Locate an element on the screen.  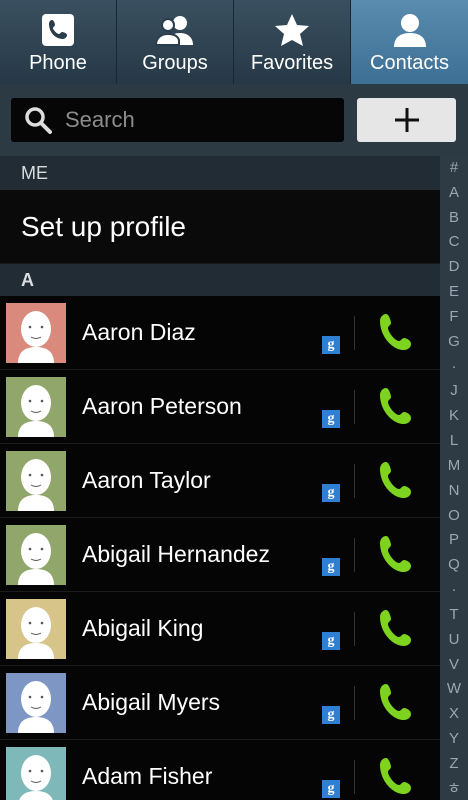
contact-row: Abigail Myers g is located at coordinates (220, 703).